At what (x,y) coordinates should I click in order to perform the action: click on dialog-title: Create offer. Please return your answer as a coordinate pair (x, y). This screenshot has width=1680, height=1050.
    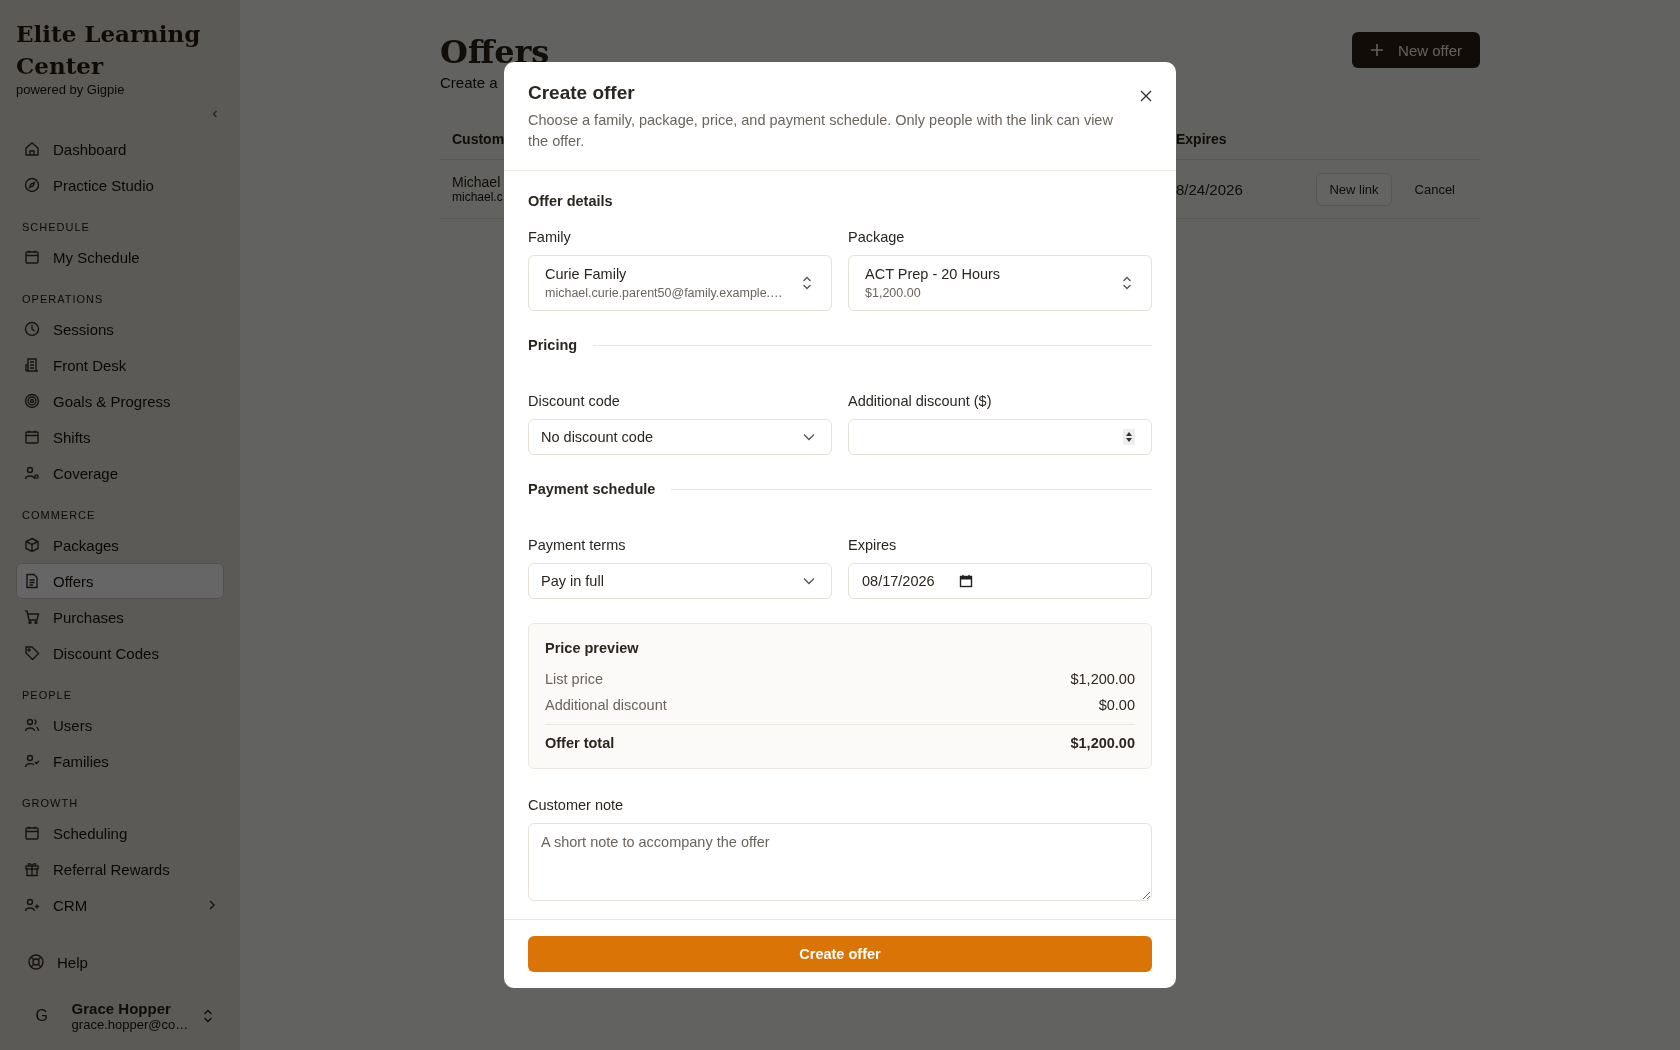
    Looking at the image, I should click on (582, 93).